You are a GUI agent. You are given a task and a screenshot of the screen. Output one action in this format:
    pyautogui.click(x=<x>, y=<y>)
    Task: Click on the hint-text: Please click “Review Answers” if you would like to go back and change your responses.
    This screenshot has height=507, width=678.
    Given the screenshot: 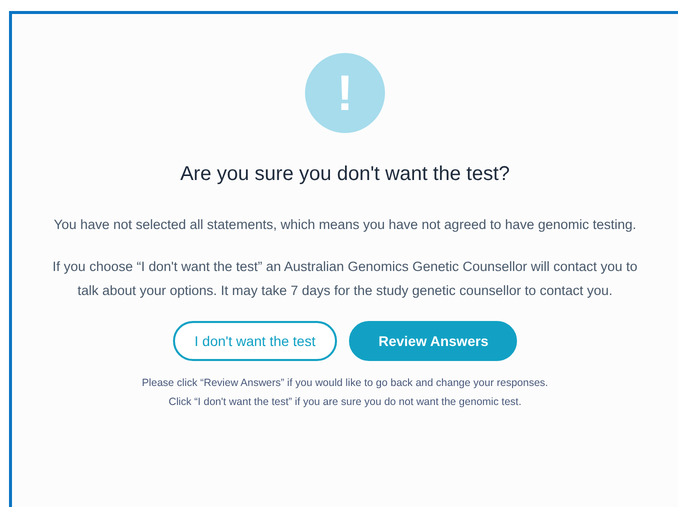 What is the action you would take?
    pyautogui.click(x=345, y=383)
    